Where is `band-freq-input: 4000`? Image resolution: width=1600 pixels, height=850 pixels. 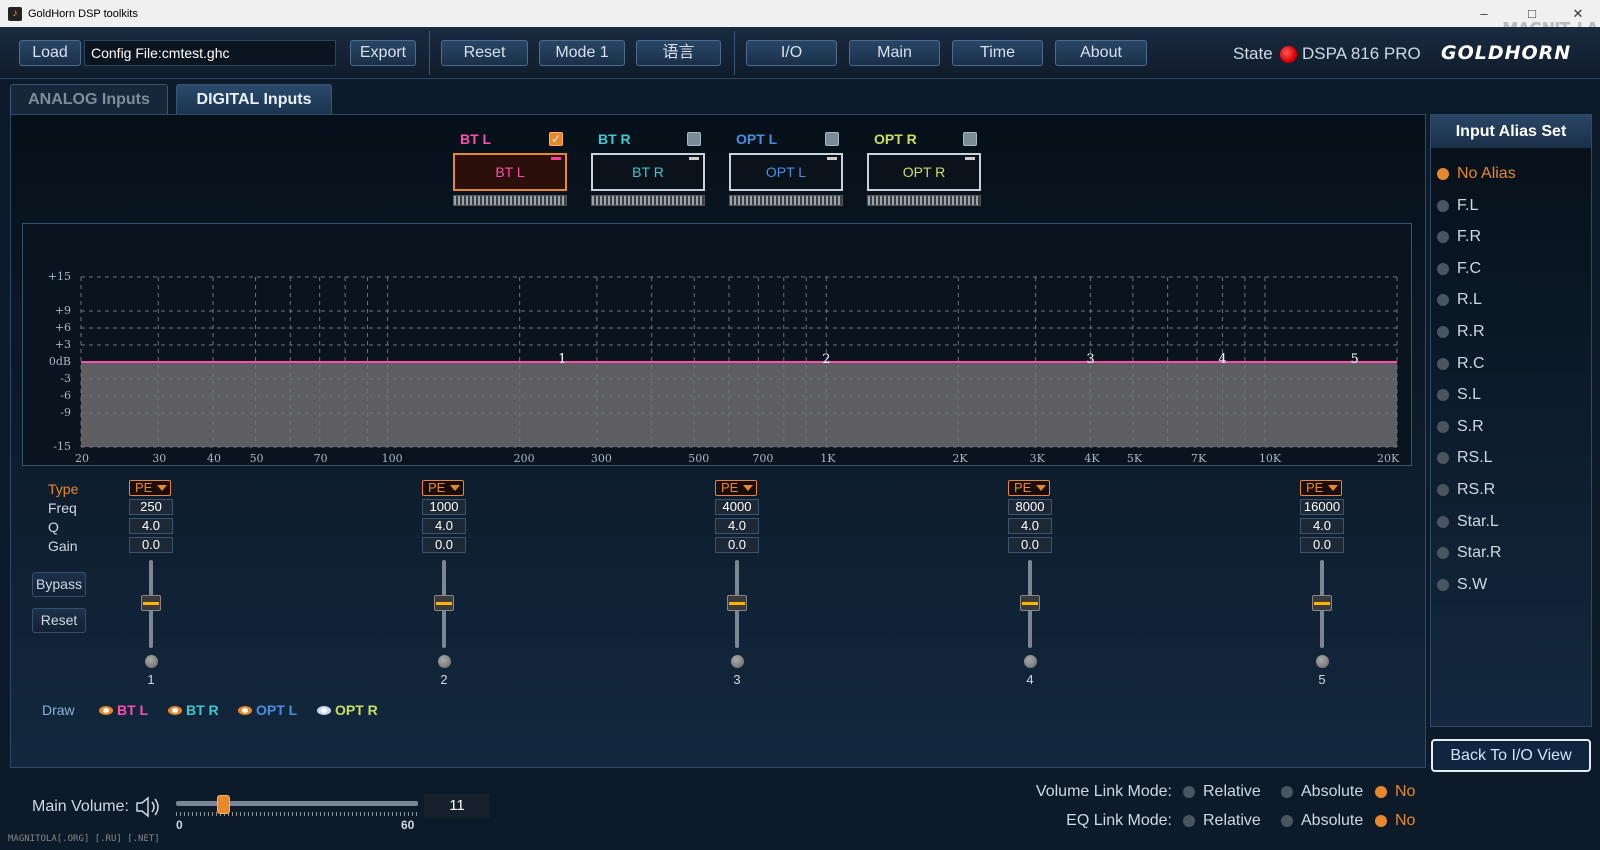 band-freq-input: 4000 is located at coordinates (737, 507).